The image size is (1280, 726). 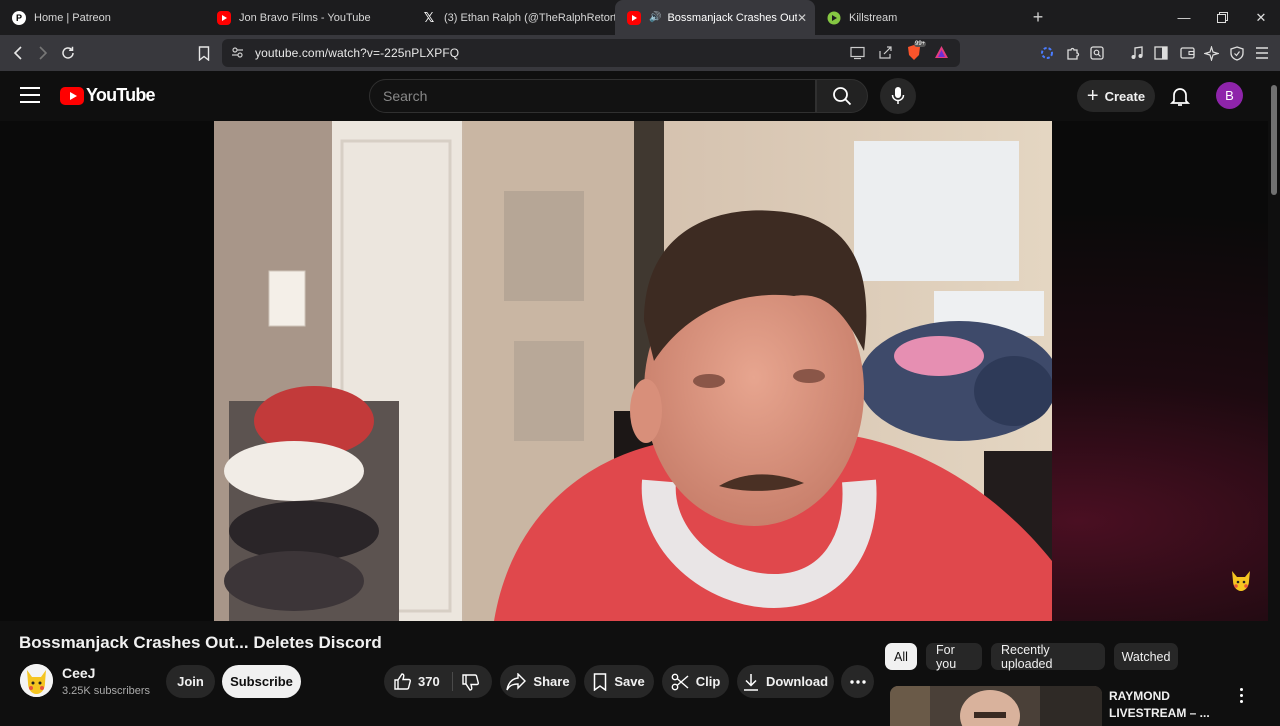 I want to click on minimize-icon: —, so click(x=1184, y=17).